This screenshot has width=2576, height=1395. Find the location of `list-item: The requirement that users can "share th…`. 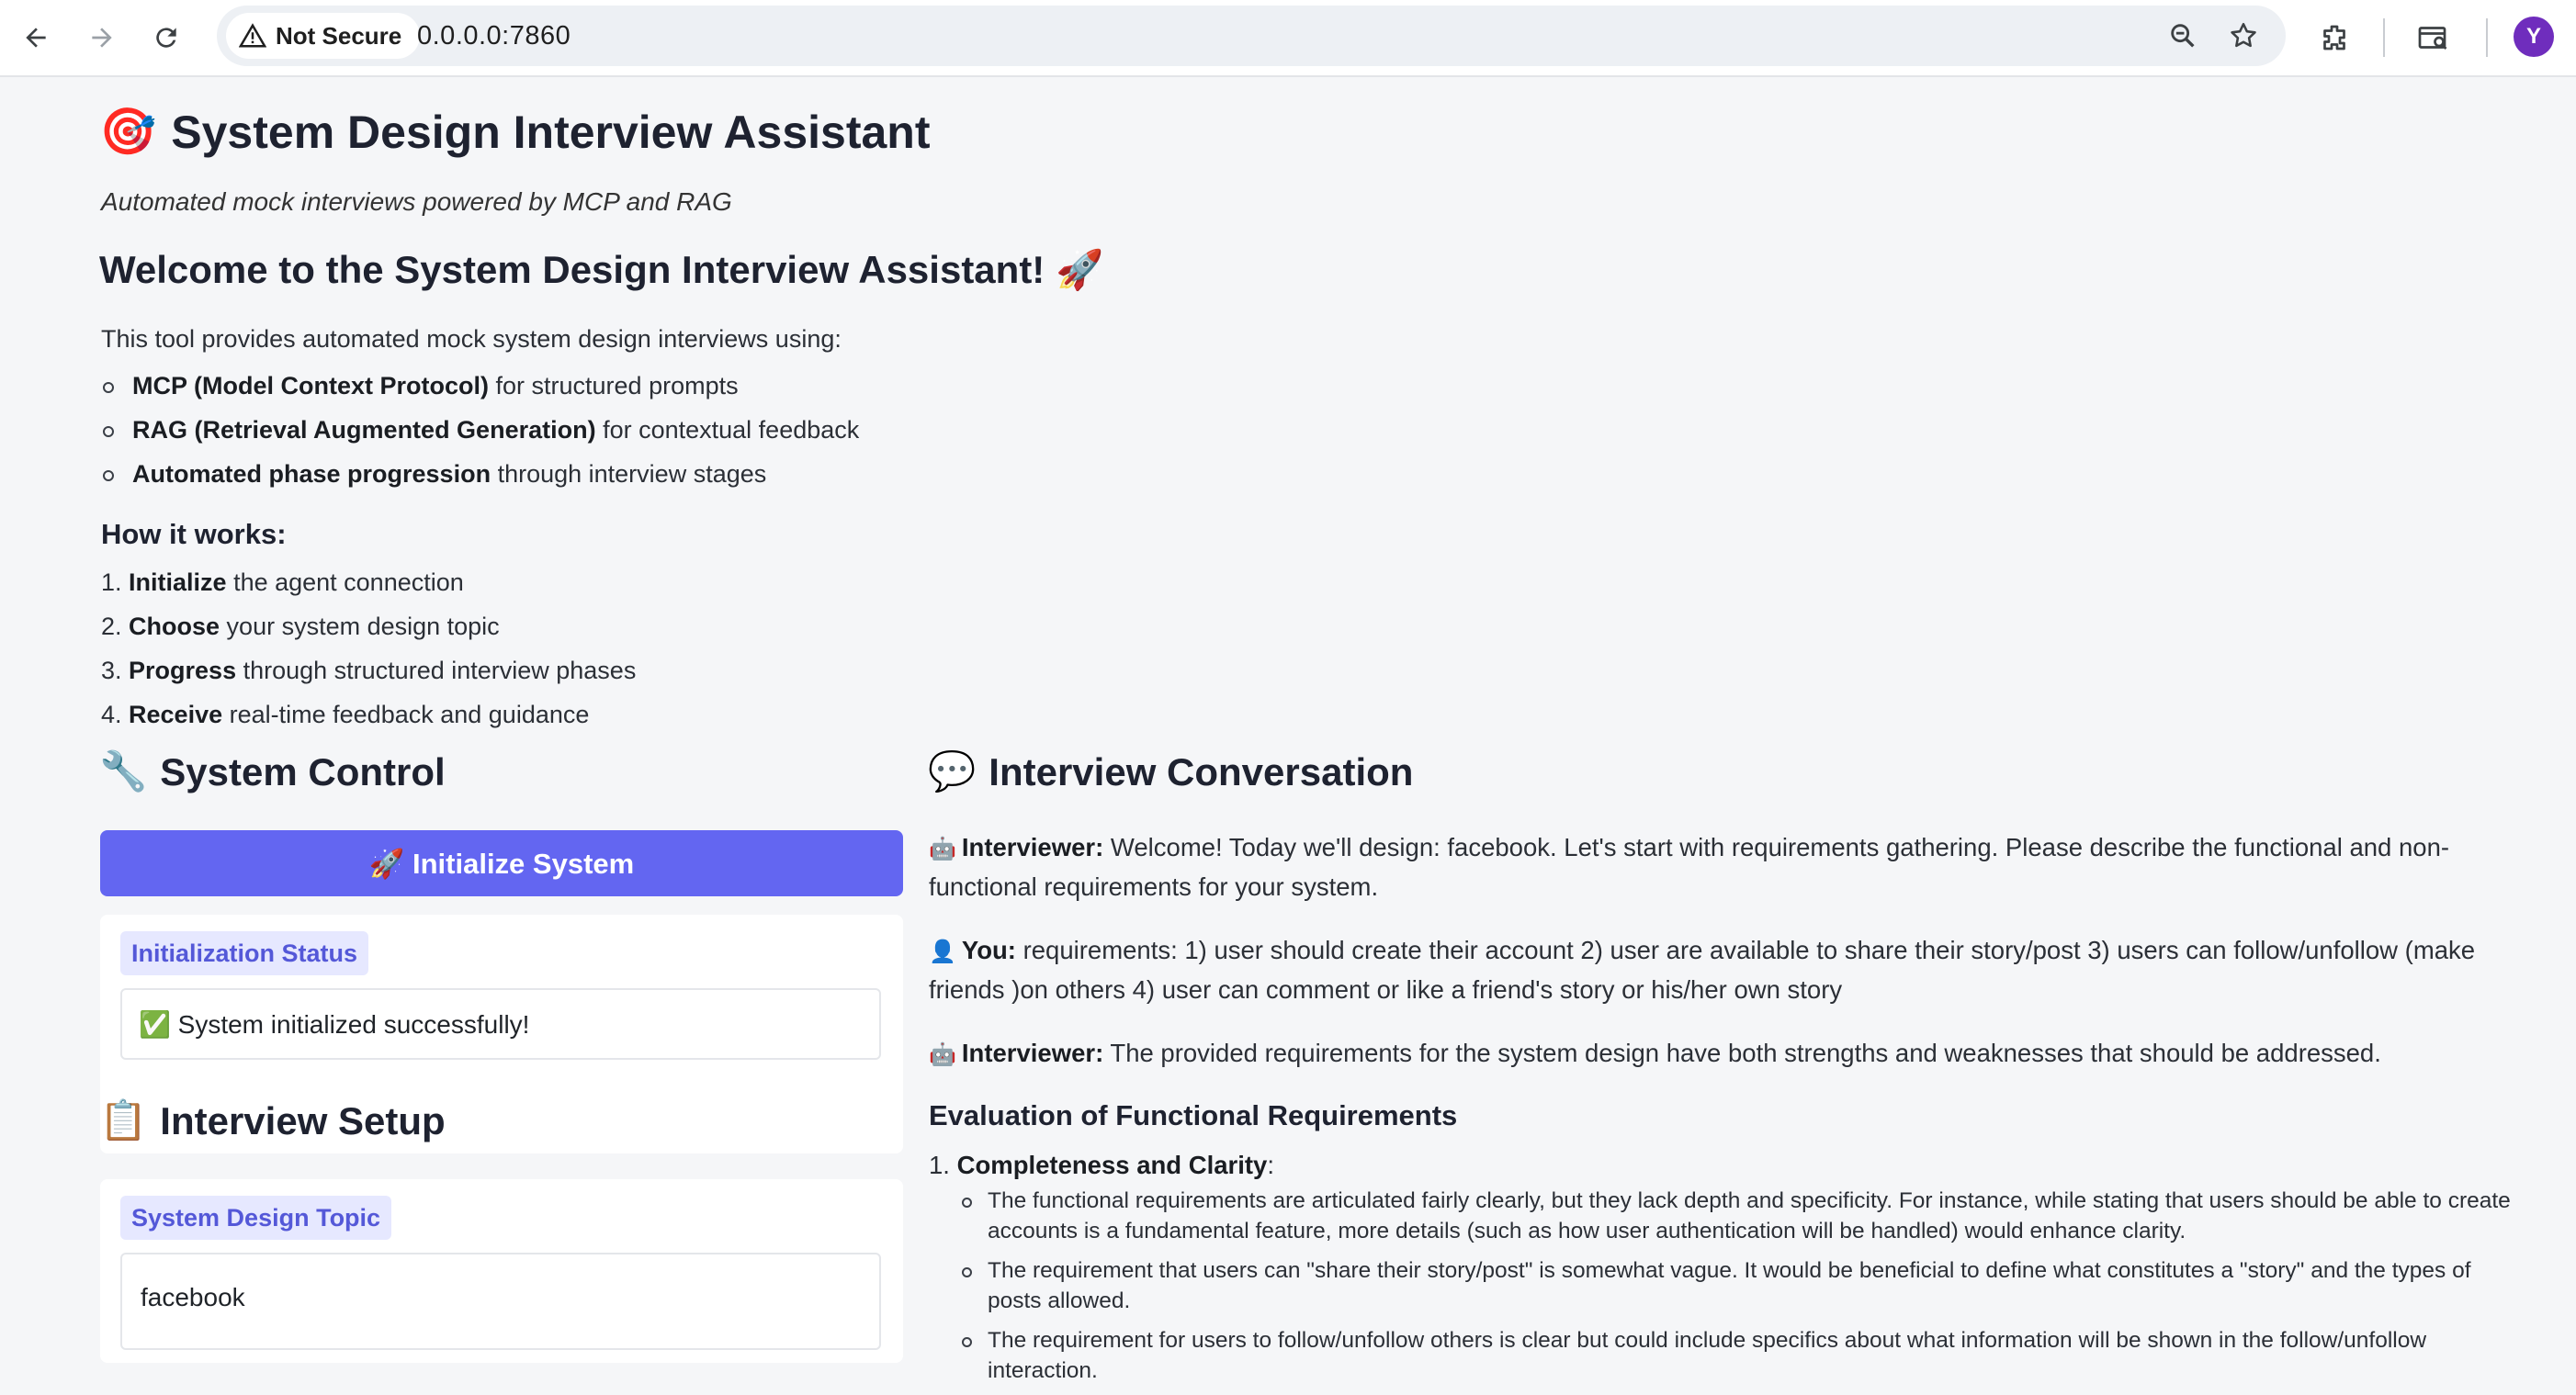

list-item: The requirement that users can "share th… is located at coordinates (1744, 1285).